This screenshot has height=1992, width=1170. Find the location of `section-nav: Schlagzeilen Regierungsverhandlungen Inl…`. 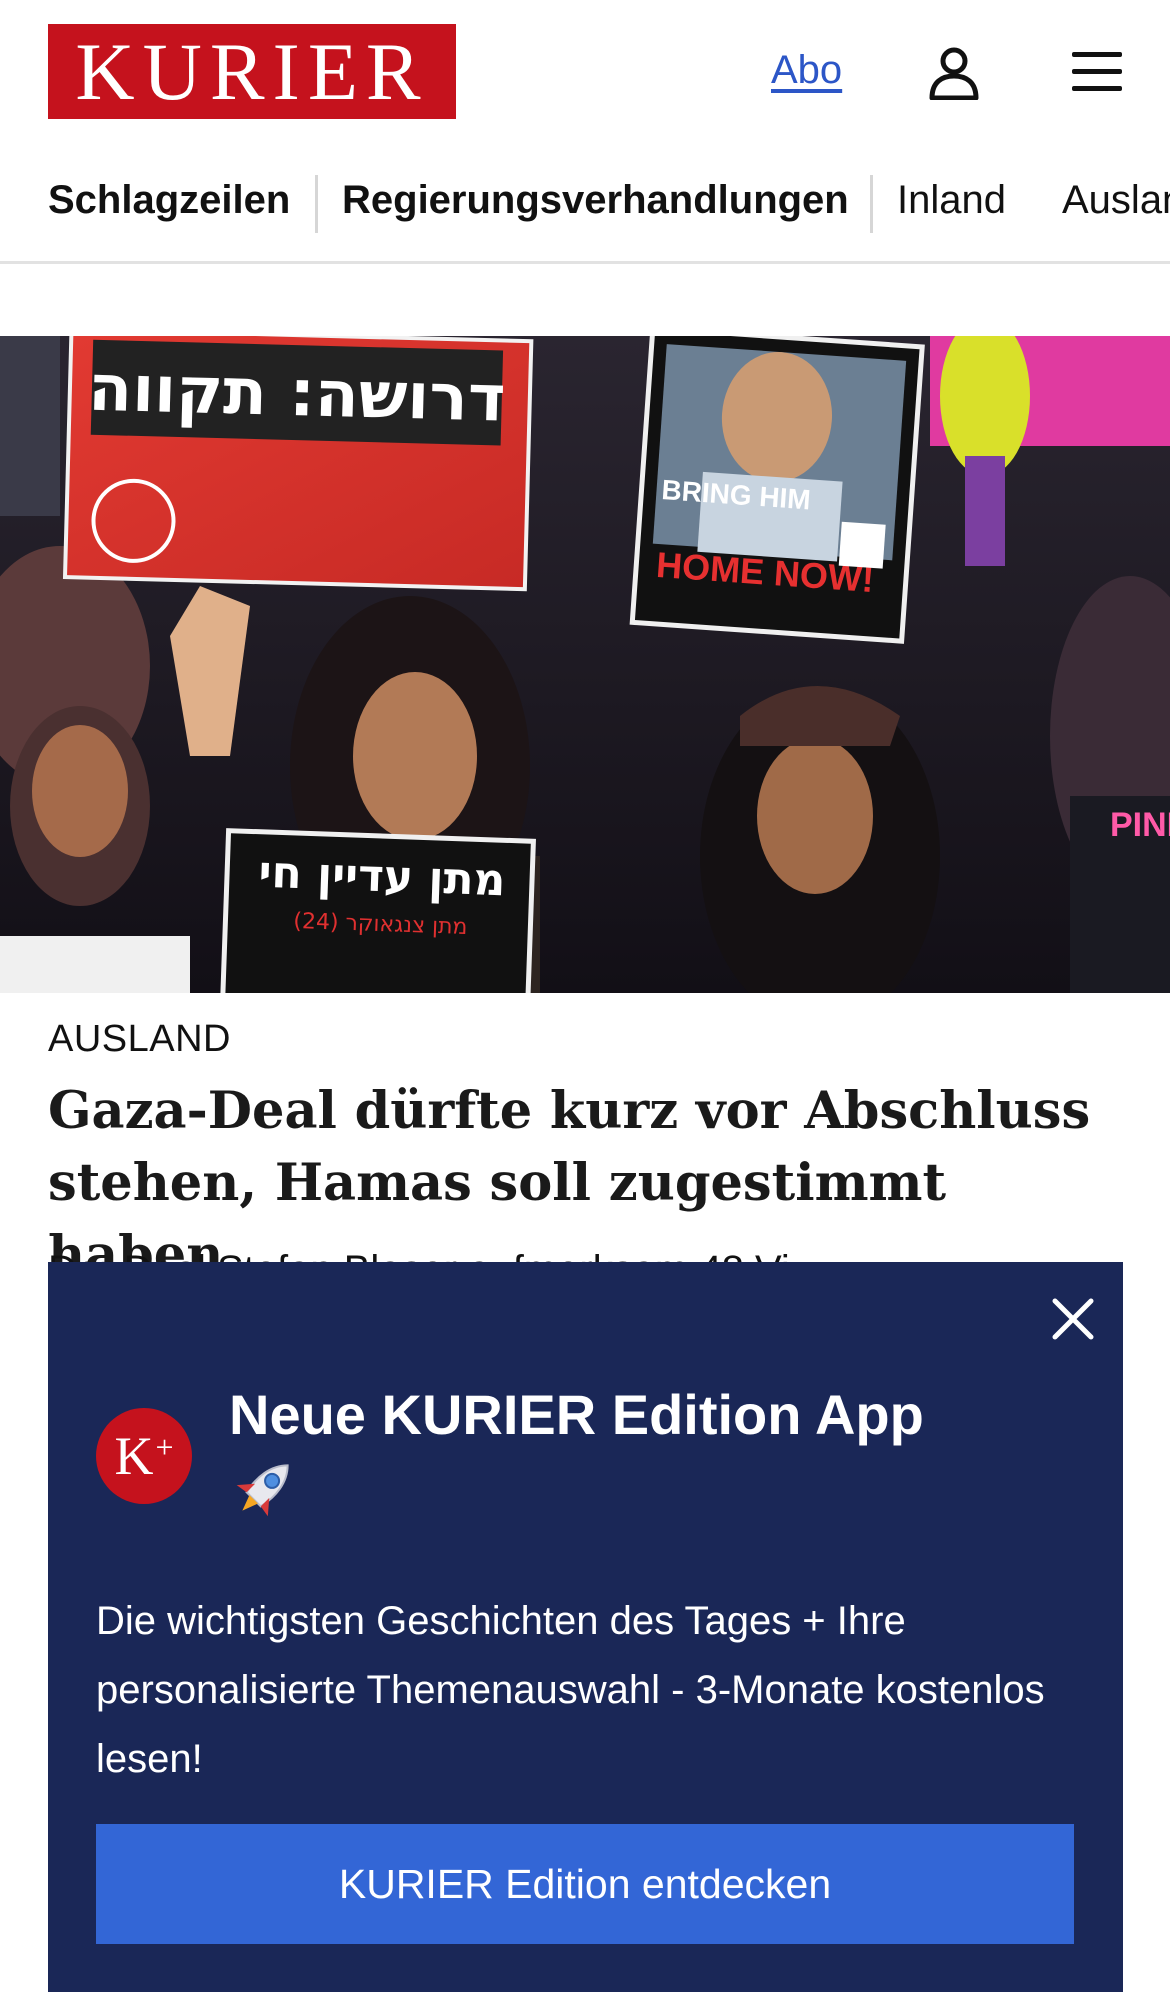

section-nav: Schlagzeilen Regierungsverhandlungen Inl… is located at coordinates (585, 204).